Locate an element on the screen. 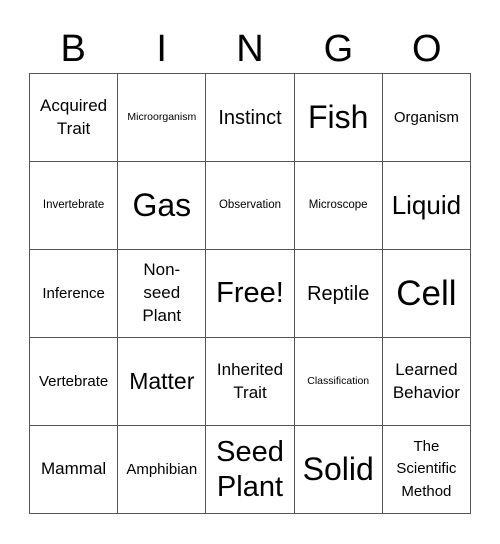 Image resolution: width=500 pixels, height=544 pixels. cell-text: Gas is located at coordinates (162, 205).